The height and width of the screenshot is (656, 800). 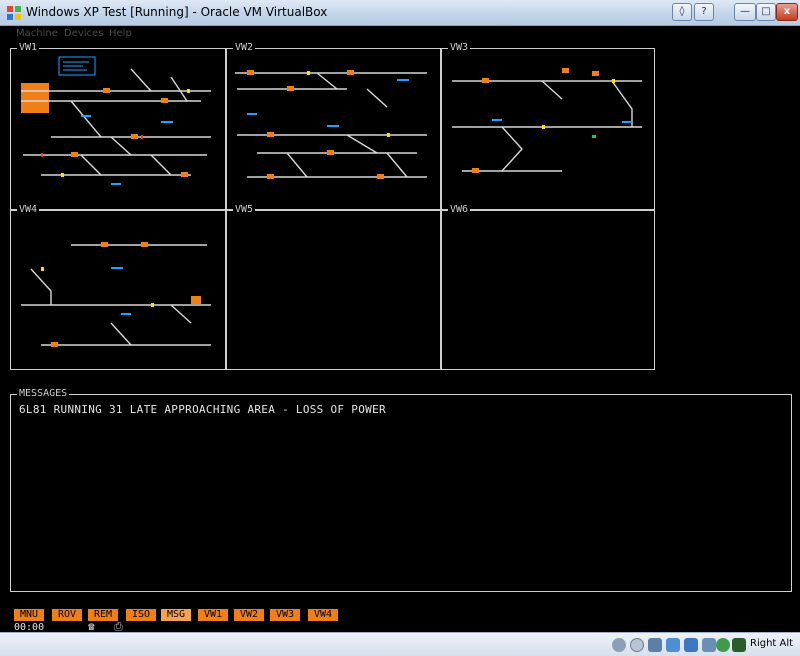 What do you see at coordinates (83, 33) in the screenshot?
I see `menu-devices: Devices` at bounding box center [83, 33].